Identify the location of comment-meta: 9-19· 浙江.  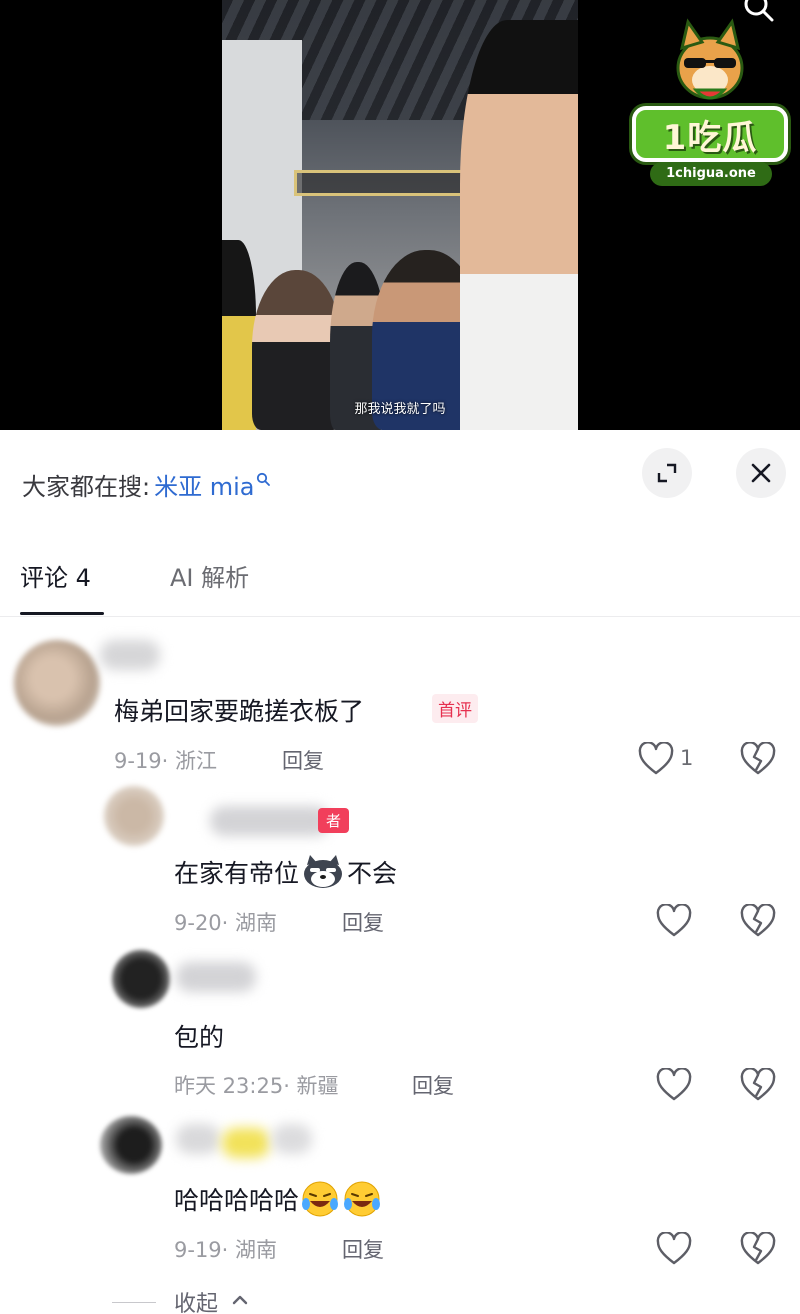
(166, 761).